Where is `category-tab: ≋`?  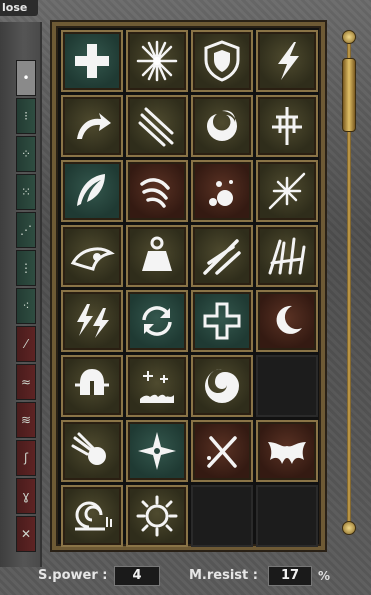
category-tab: ≋ is located at coordinates (26, 420).